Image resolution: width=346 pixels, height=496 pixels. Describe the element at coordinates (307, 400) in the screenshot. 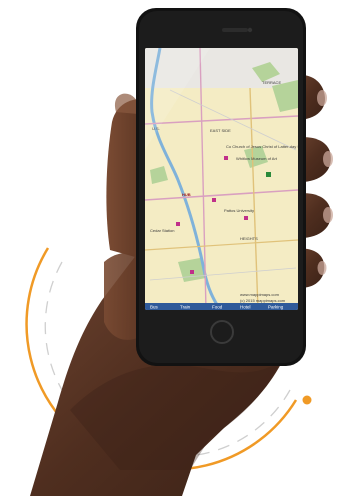

I see `arc-dot` at that location.